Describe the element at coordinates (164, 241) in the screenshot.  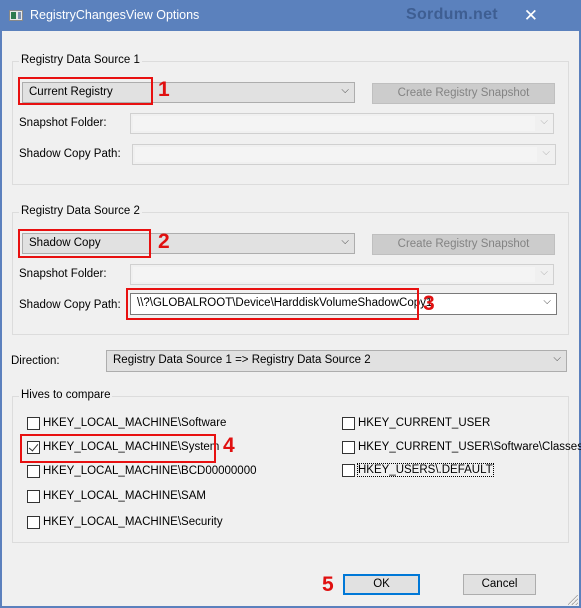
I see `annotation-number-2: 2` at that location.